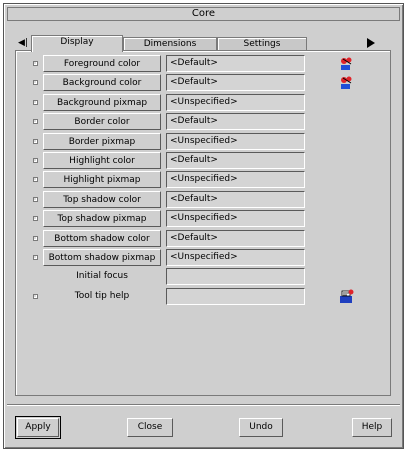 This screenshot has height=454, width=409. Describe the element at coordinates (102, 121) in the screenshot. I see `property-button: Border color` at that location.